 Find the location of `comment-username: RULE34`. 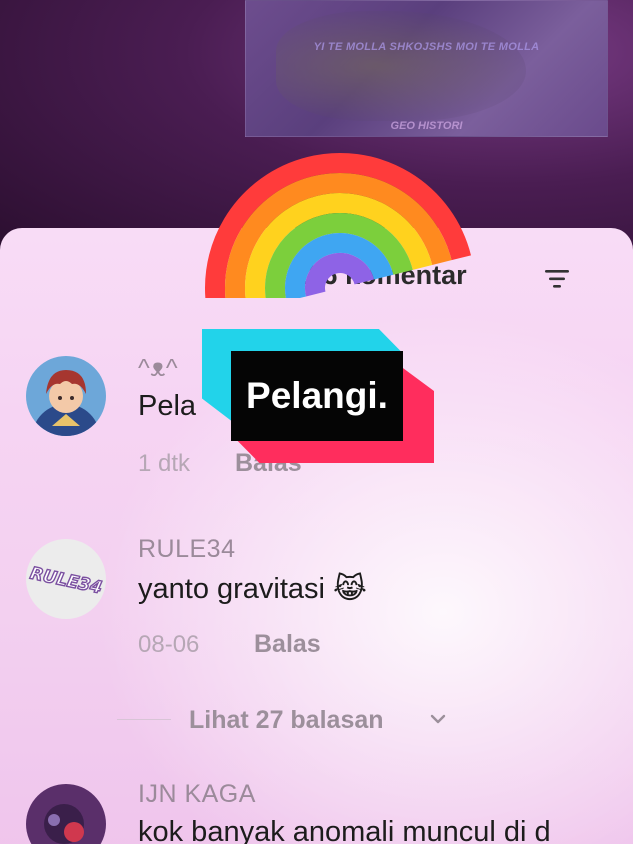

comment-username: RULE34 is located at coordinates (187, 549).